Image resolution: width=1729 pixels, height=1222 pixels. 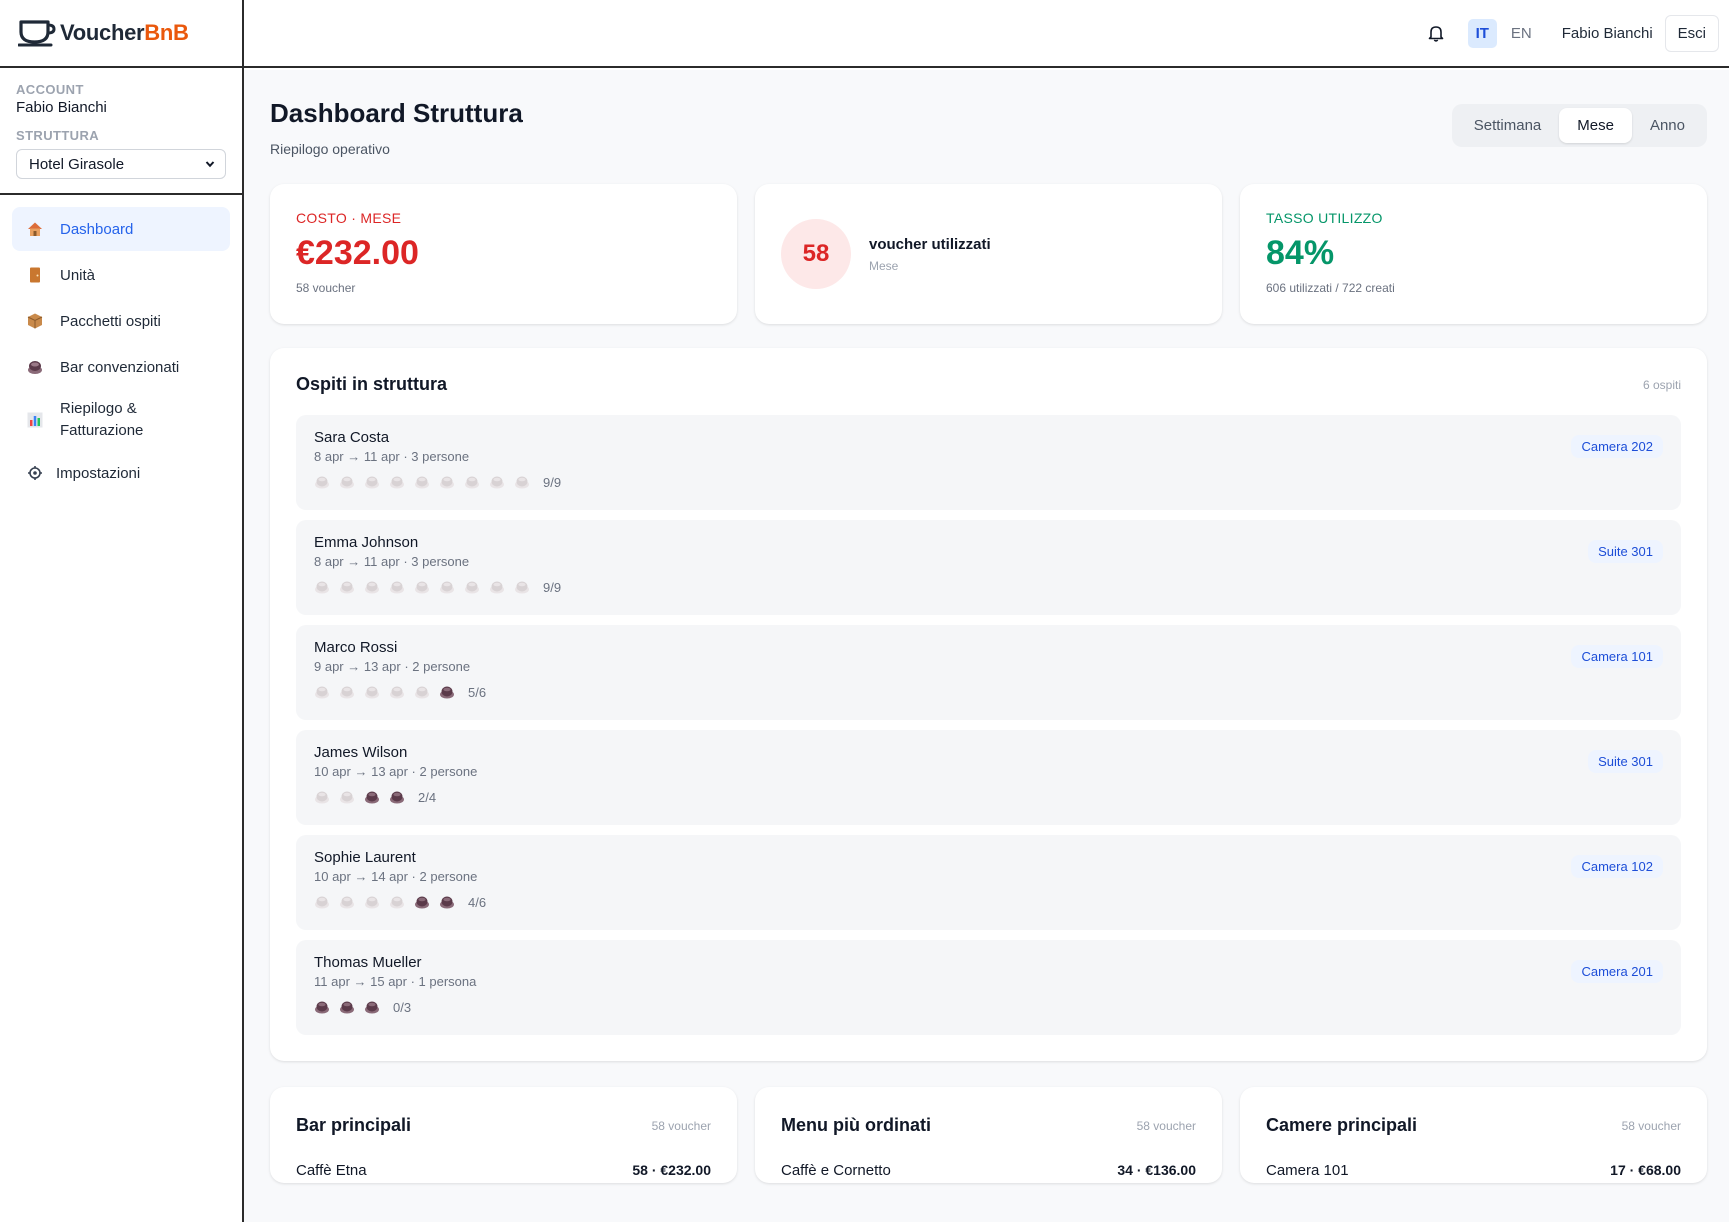 I want to click on guests-count: 6 ospiti, so click(x=1661, y=384).